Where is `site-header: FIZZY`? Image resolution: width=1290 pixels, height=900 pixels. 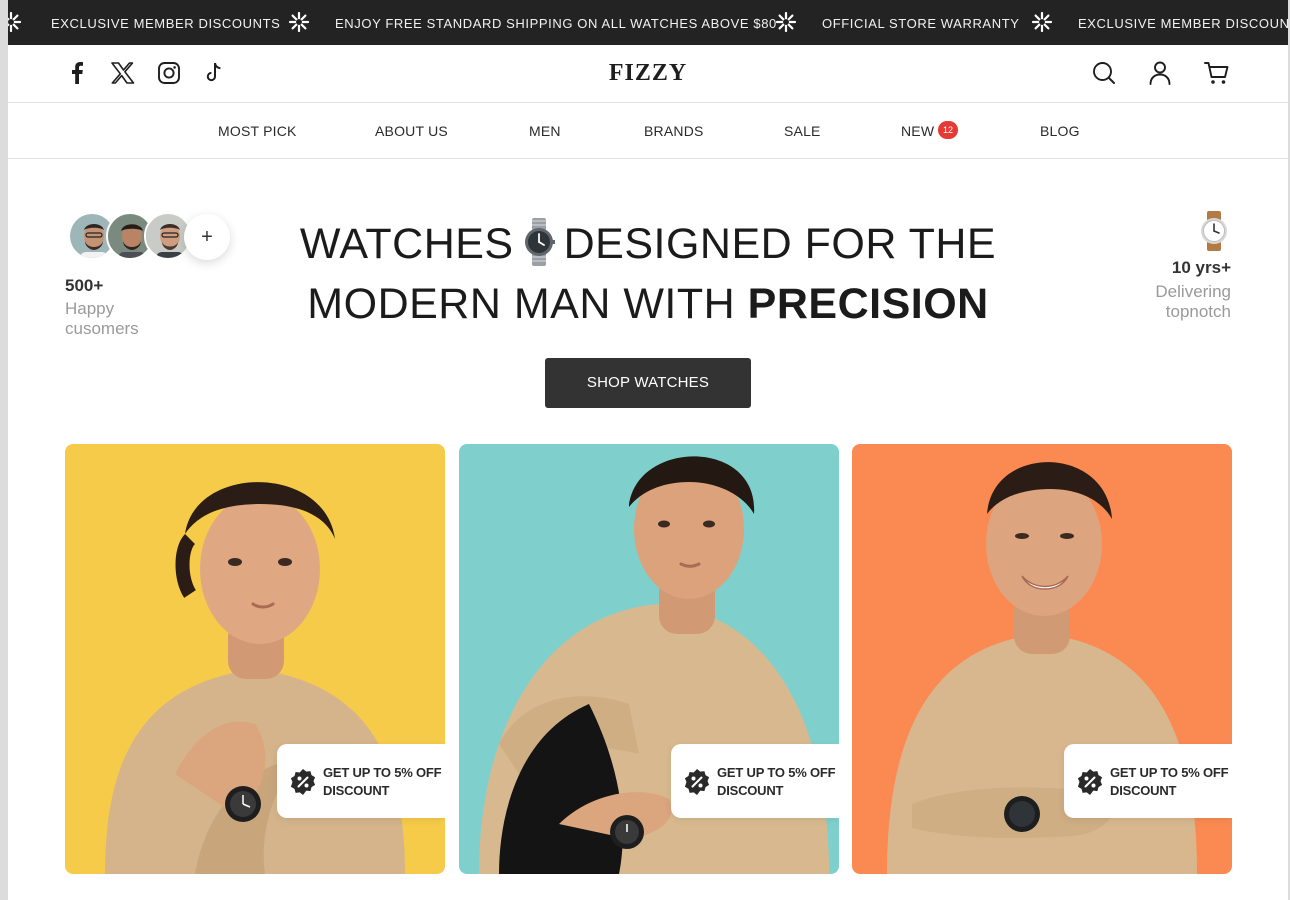
site-header: FIZZY is located at coordinates (648, 74).